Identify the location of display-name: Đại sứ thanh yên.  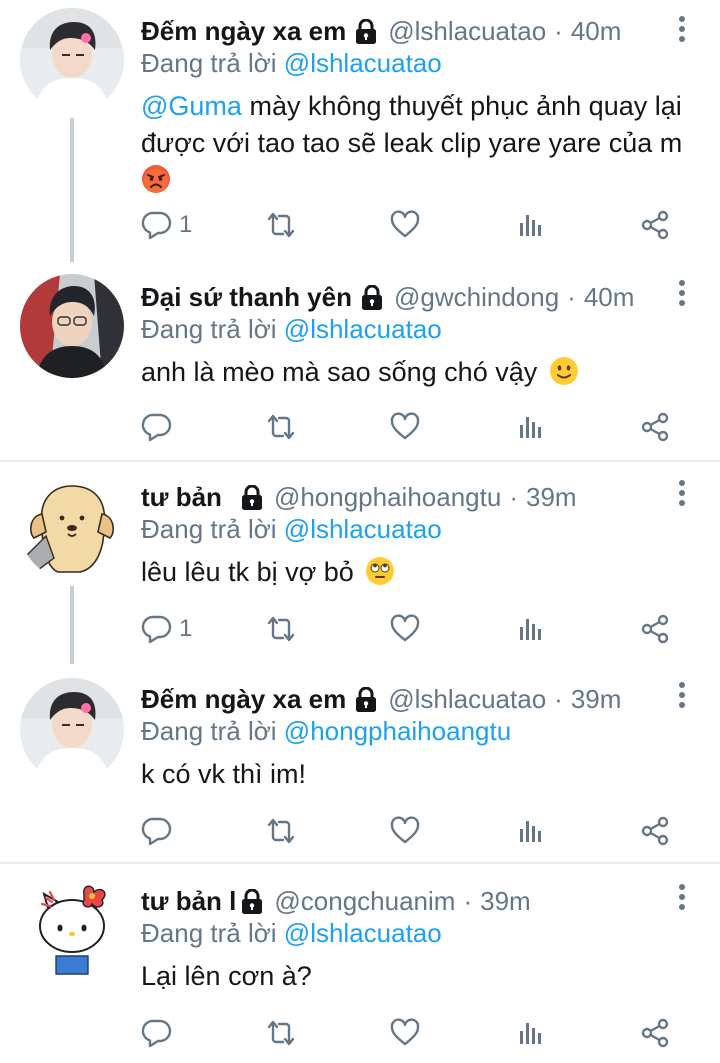
(246, 297).